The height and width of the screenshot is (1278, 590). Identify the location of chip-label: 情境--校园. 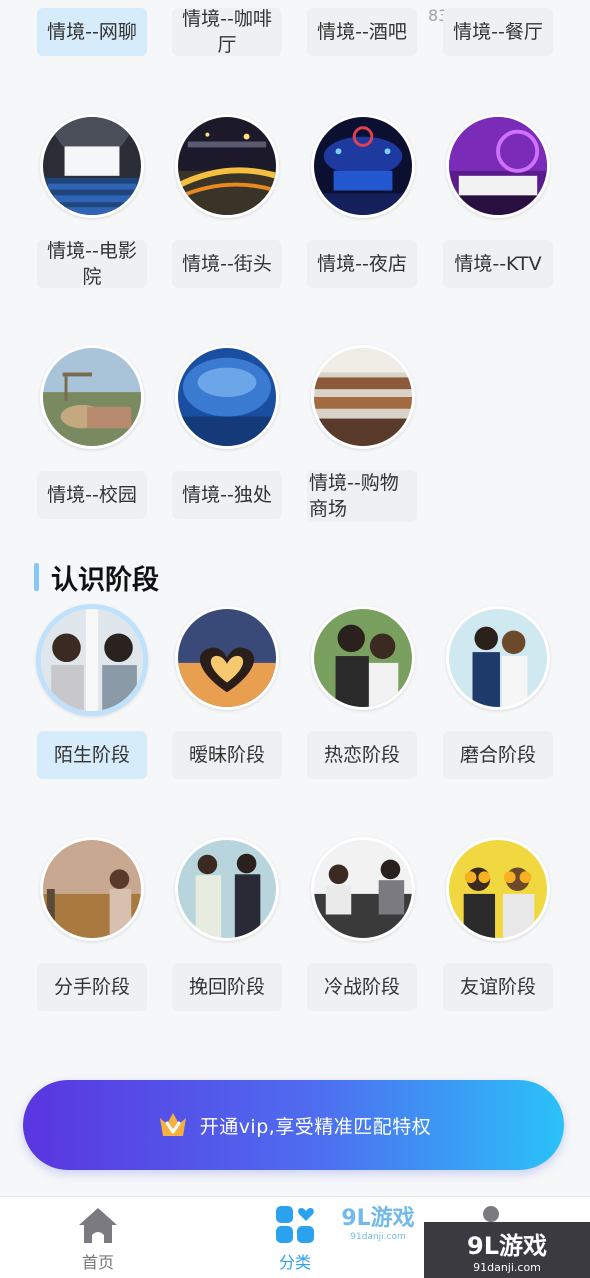
(92, 495).